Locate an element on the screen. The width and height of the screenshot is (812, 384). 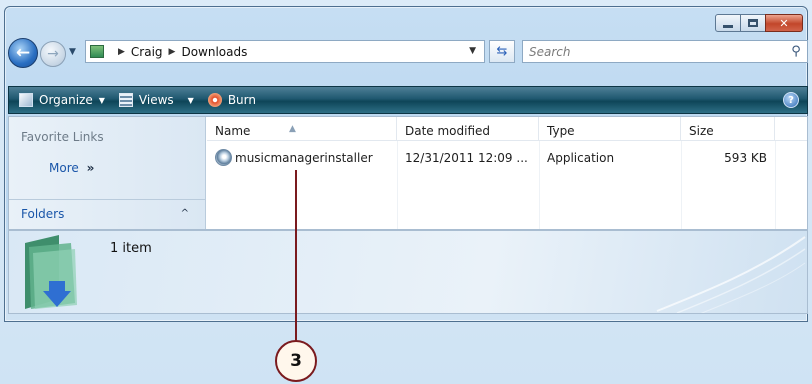
file-name-cell: musicmanagerinstaller is located at coordinates (290, 158).